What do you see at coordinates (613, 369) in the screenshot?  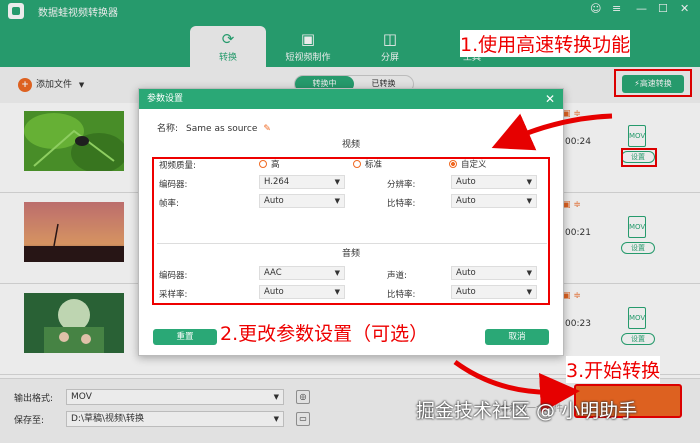 I see `annotation-step3: 3.开始转换` at bounding box center [613, 369].